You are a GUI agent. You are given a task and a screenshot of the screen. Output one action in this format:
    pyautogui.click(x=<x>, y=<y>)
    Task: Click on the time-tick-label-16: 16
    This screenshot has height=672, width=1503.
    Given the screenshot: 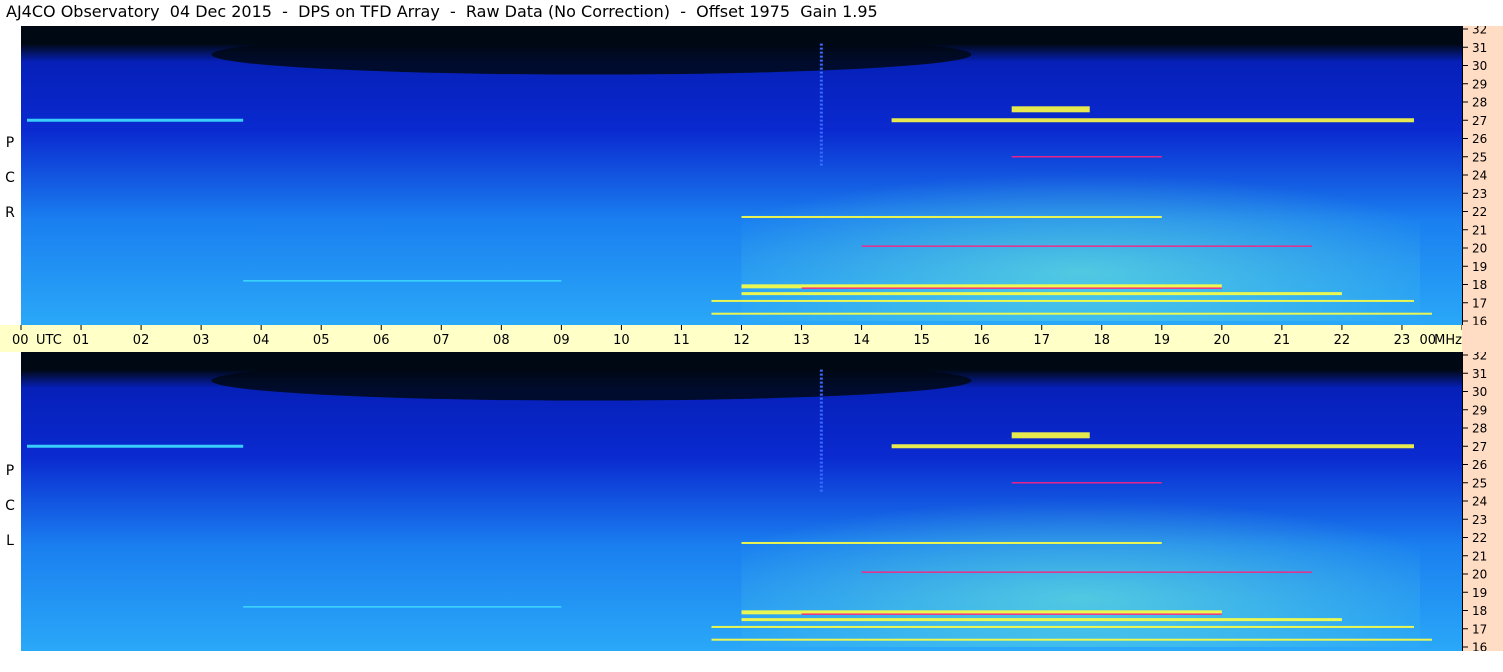 What is the action you would take?
    pyautogui.click(x=981, y=340)
    